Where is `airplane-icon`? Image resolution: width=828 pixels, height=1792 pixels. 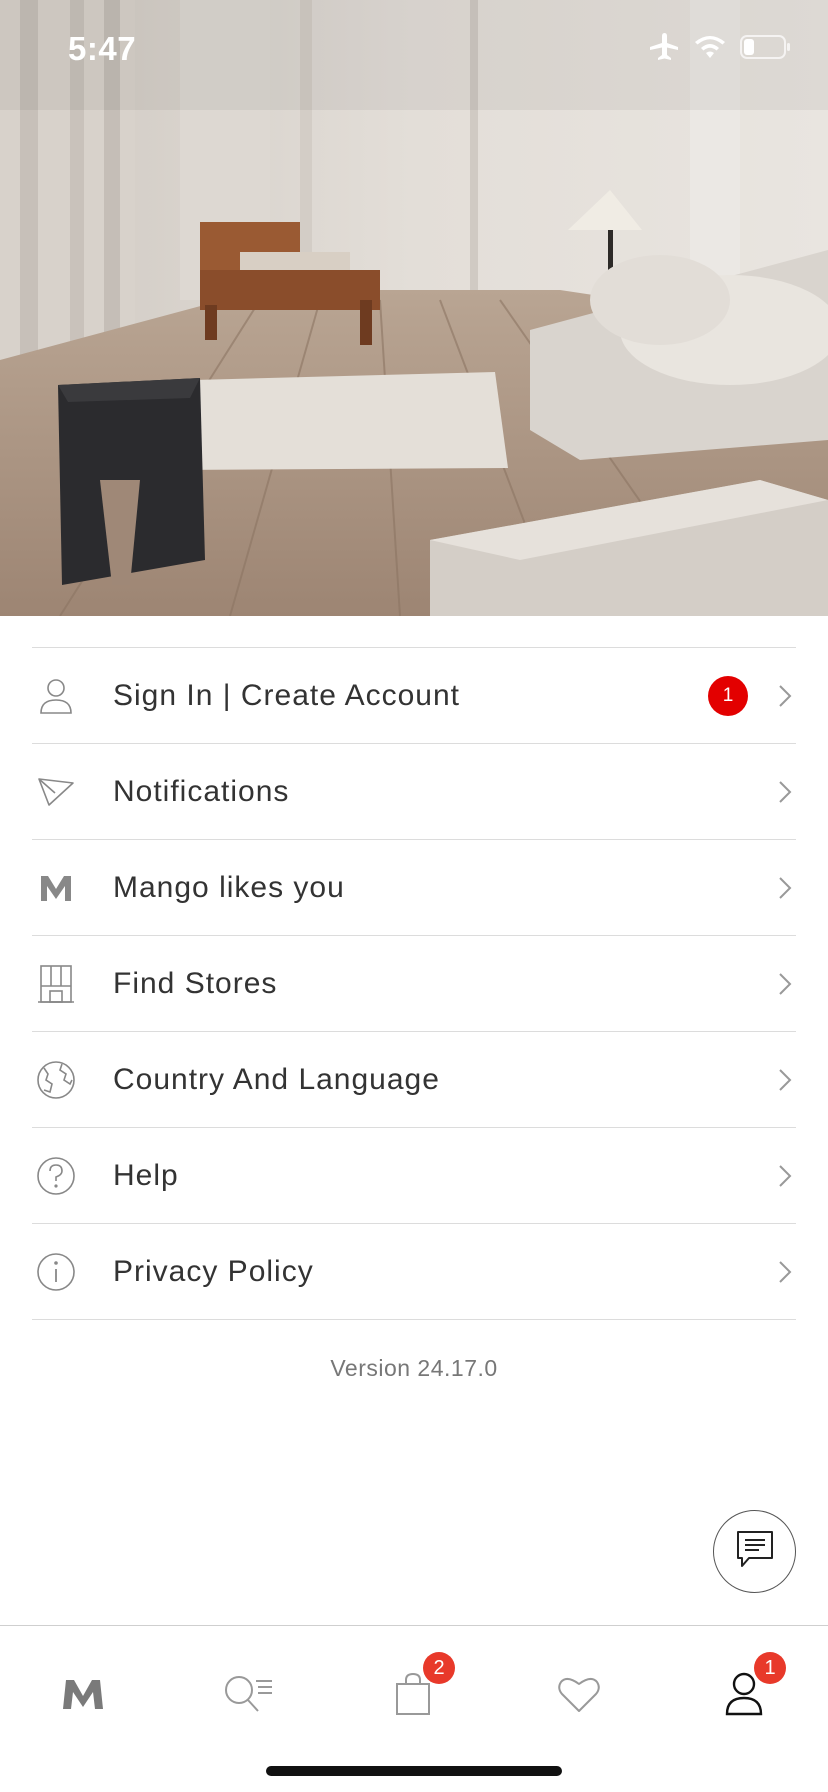 airplane-icon is located at coordinates (664, 49).